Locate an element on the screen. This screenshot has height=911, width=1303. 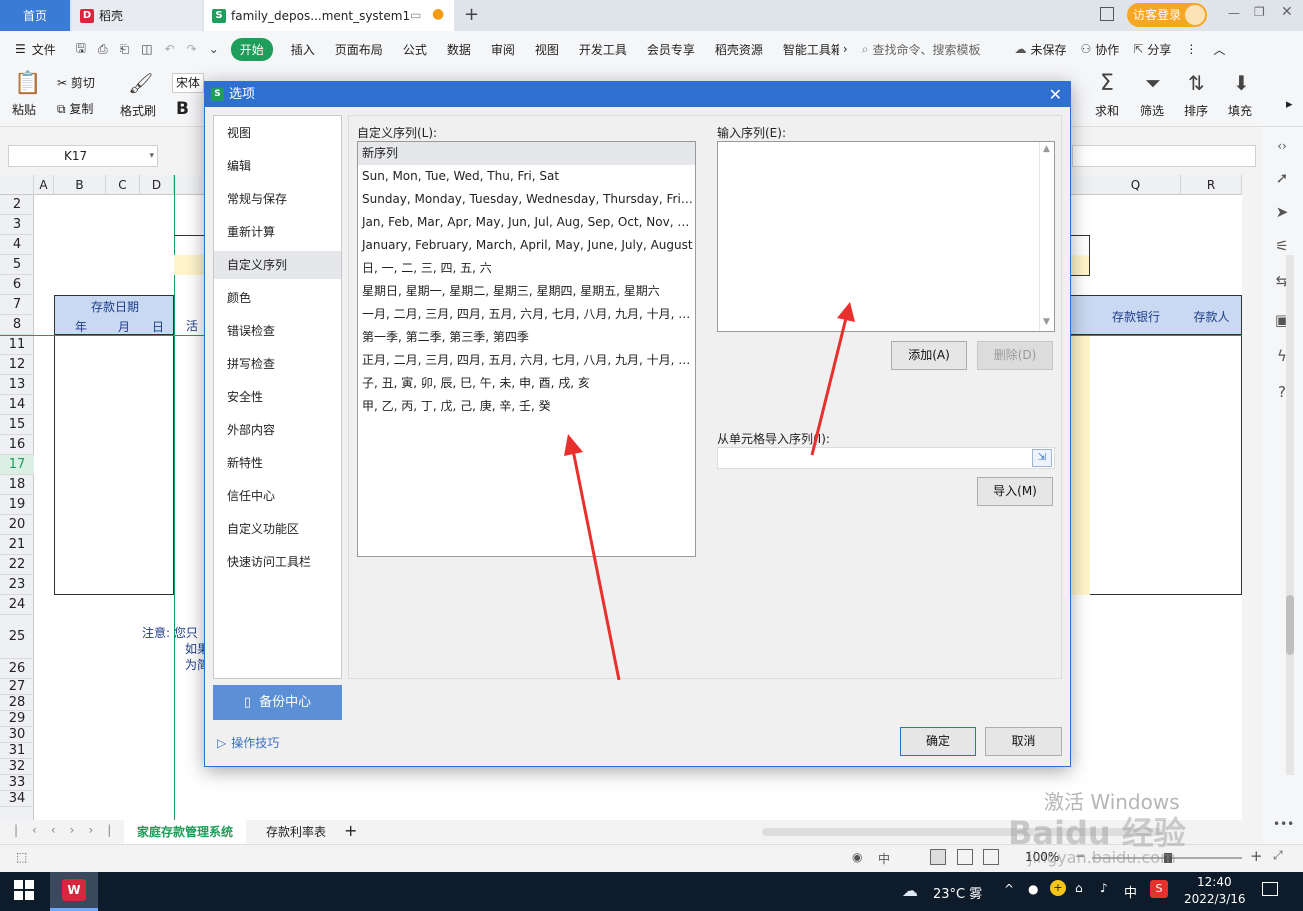
wps-taskbar-button: W is located at coordinates (74, 891).